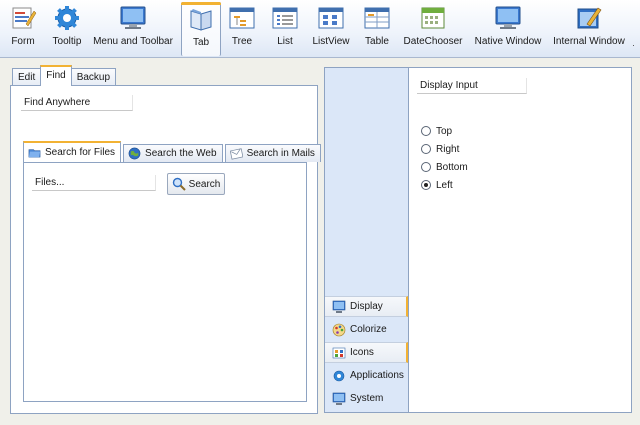 This screenshot has width=640, height=425. I want to click on tree-window-icon, so click(242, 18).